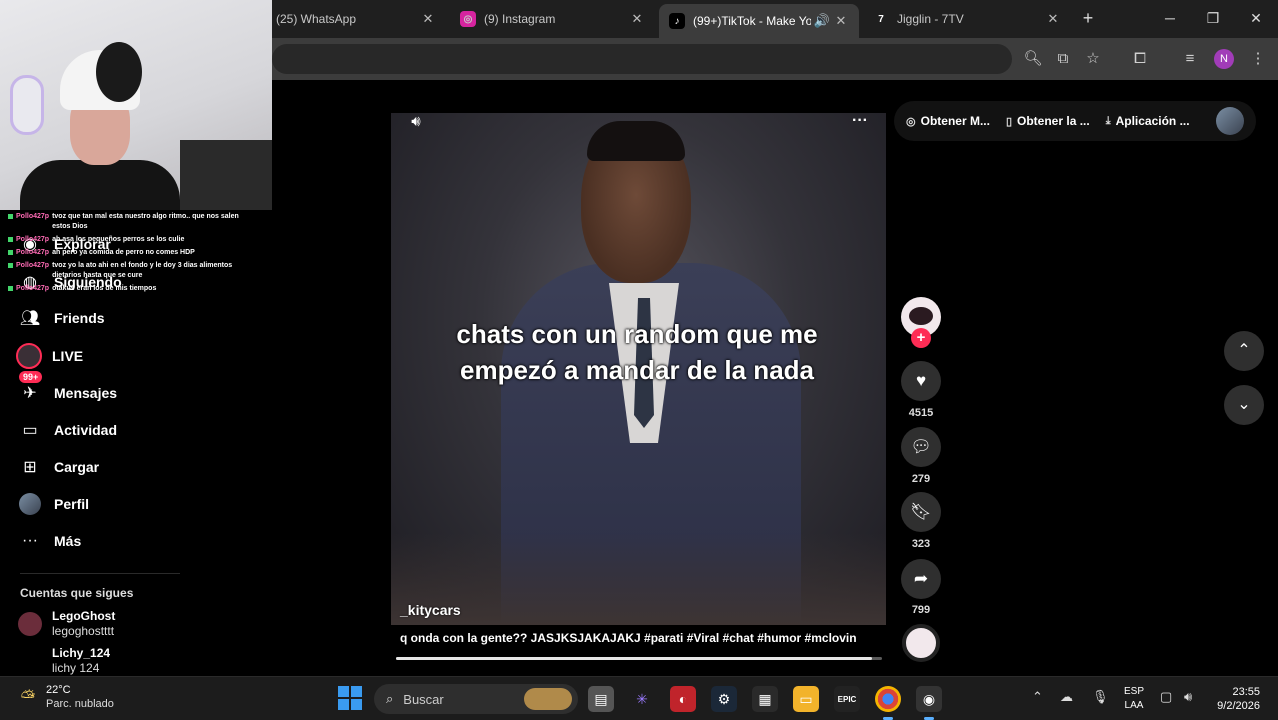 The width and height of the screenshot is (1278, 720). What do you see at coordinates (1066, 697) in the screenshot?
I see `tray-app-icon: ☁︎` at bounding box center [1066, 697].